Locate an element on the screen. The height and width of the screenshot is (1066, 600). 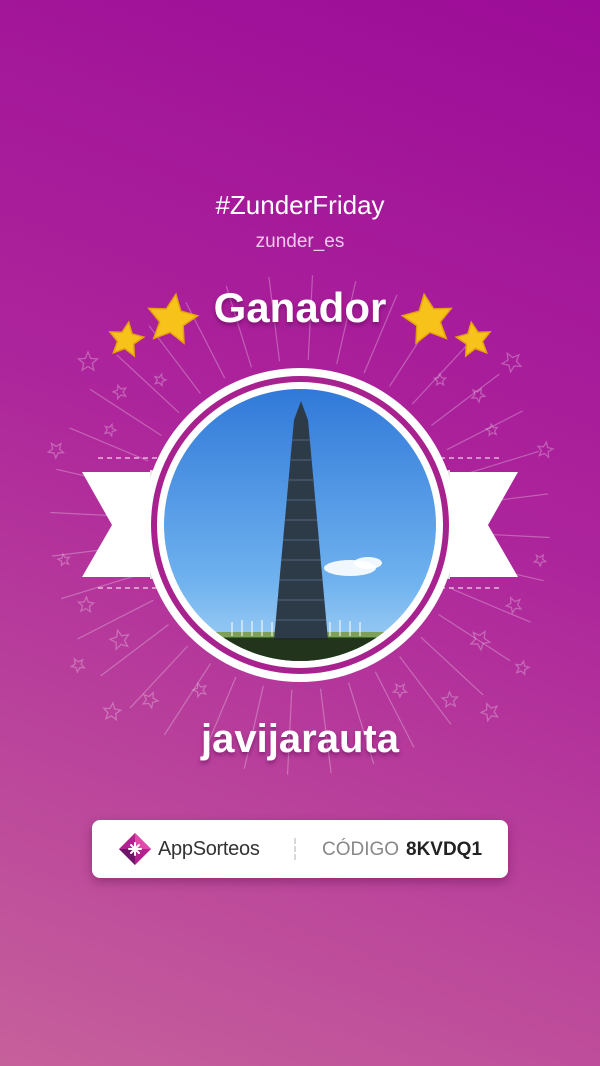
footer-divider is located at coordinates (295, 849).